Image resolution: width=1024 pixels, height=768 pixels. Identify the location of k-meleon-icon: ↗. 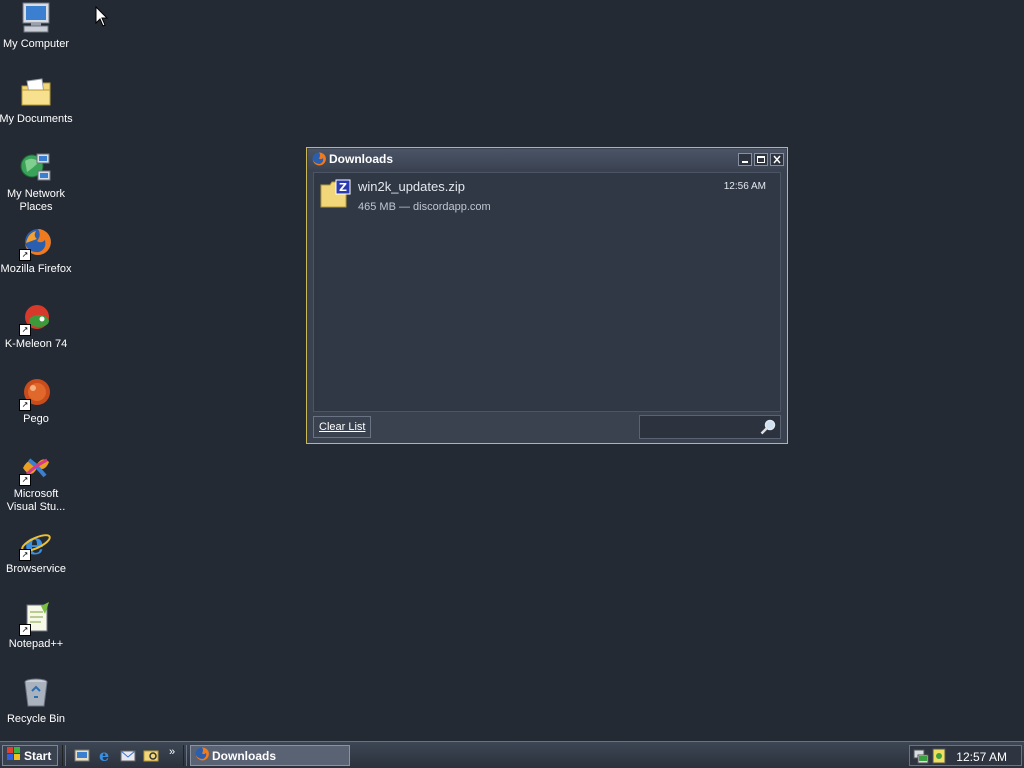
(36, 319).